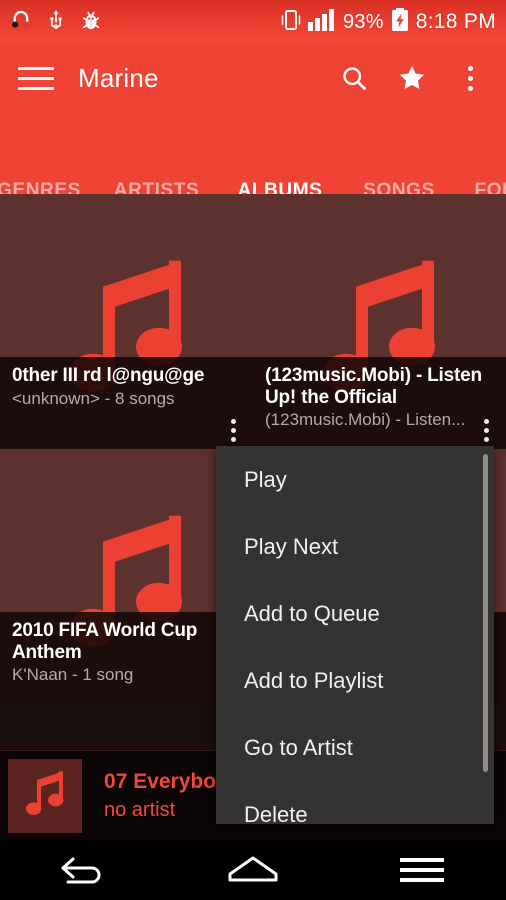 The height and width of the screenshot is (900, 506). What do you see at coordinates (36, 78) in the screenshot?
I see `hamburger-menu-icon` at bounding box center [36, 78].